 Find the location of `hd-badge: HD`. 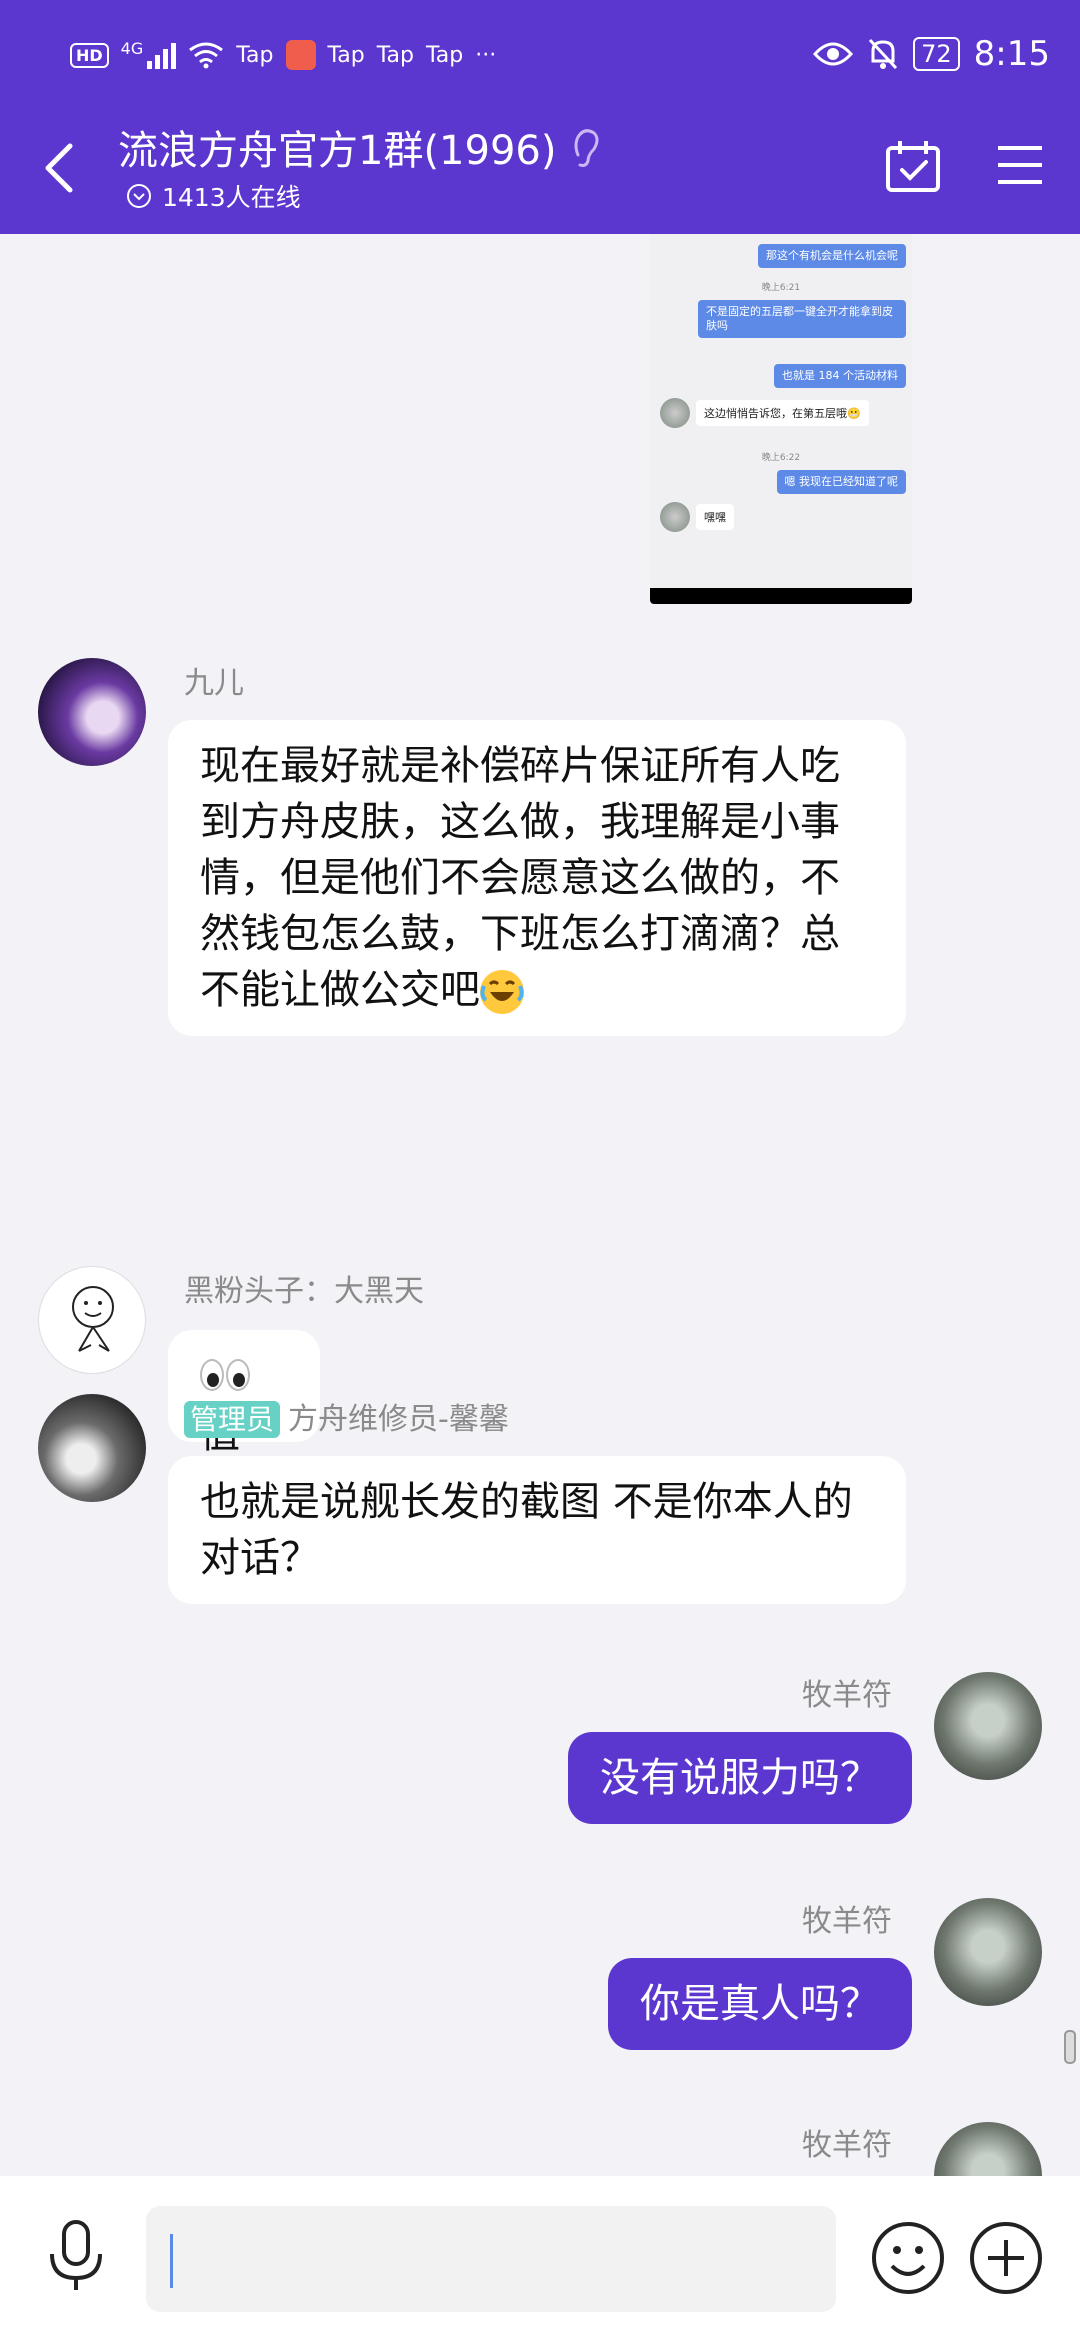

hd-badge: HD is located at coordinates (89, 55).